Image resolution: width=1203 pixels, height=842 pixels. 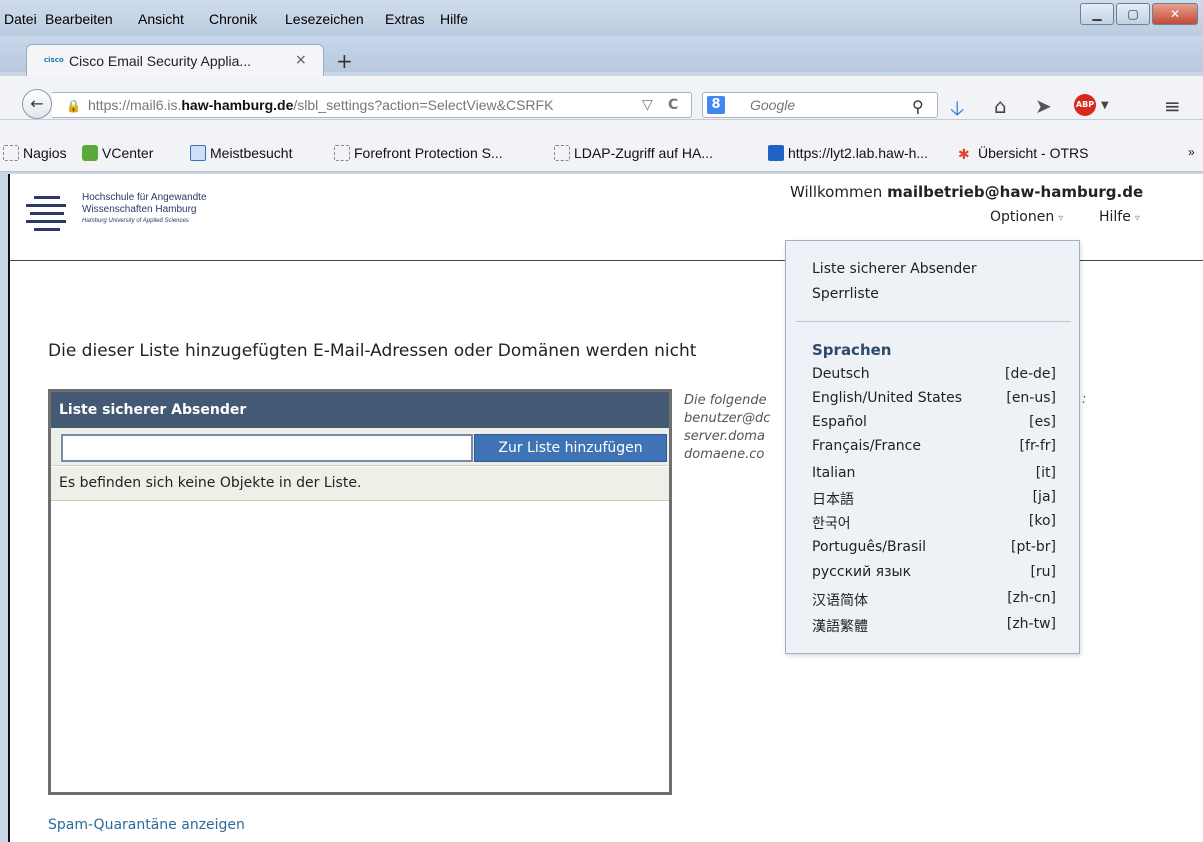 I want to click on language-item-pt: Português/Brasil [pt-br], so click(x=934, y=550).